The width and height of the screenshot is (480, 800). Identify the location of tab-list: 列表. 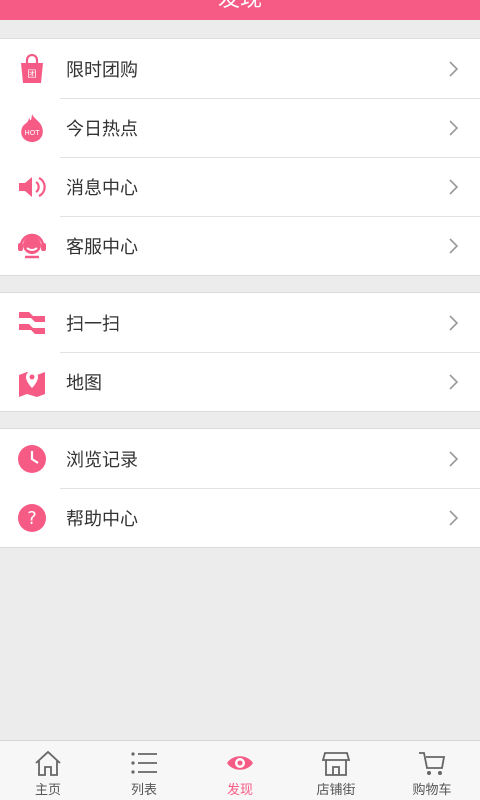
(144, 770).